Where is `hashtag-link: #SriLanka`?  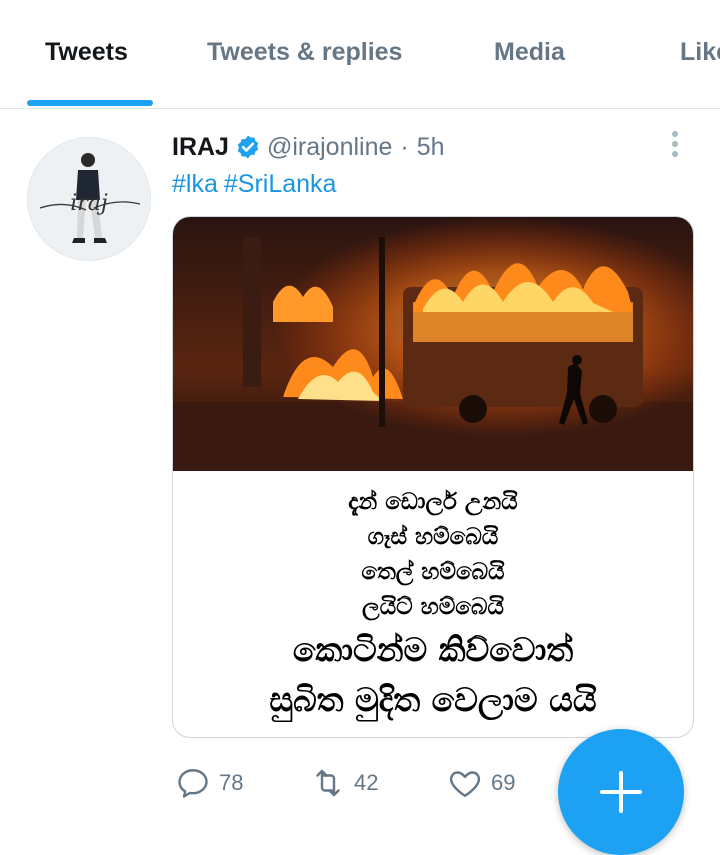
hashtag-link: #SriLanka is located at coordinates (280, 184).